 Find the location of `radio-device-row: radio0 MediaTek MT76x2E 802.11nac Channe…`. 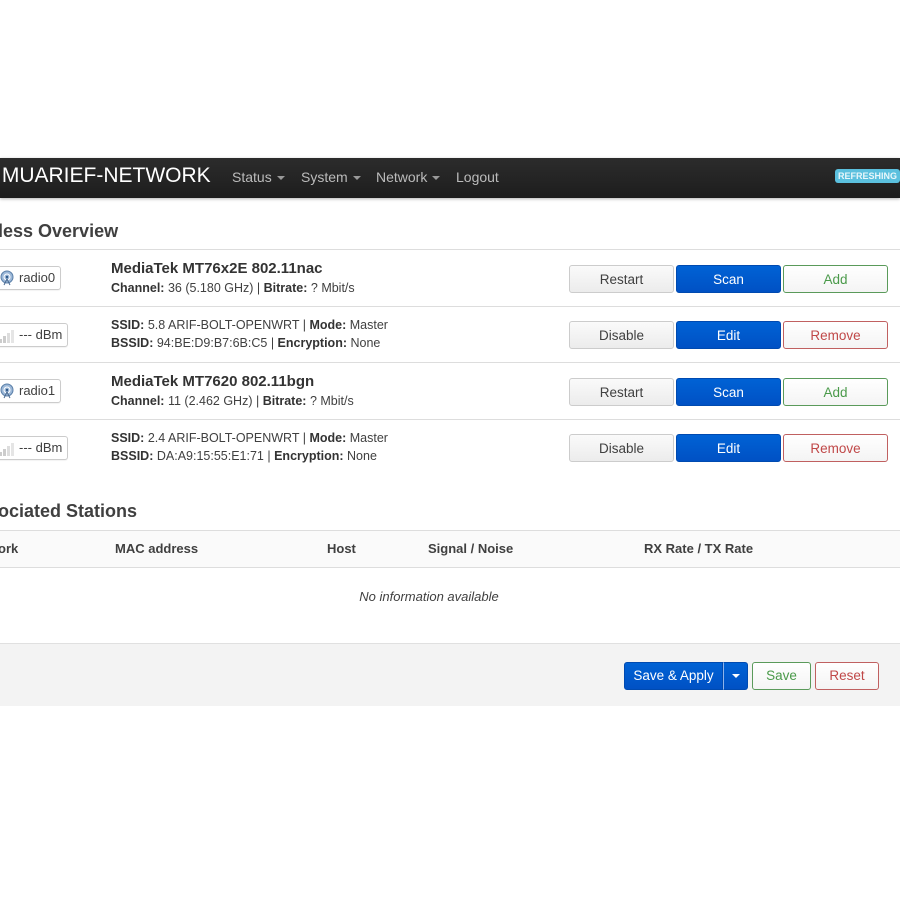

radio-device-row: radio0 MediaTek MT76x2E 802.11nac Channe… is located at coordinates (450, 278).